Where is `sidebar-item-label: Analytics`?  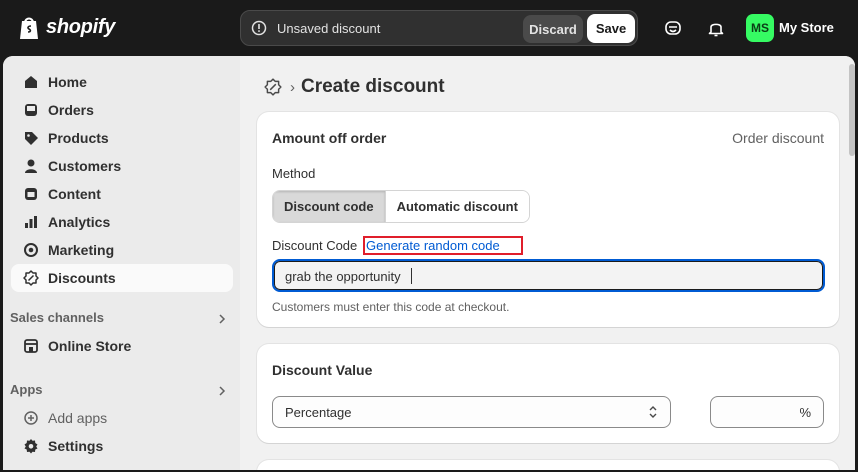
sidebar-item-label: Analytics is located at coordinates (79, 222).